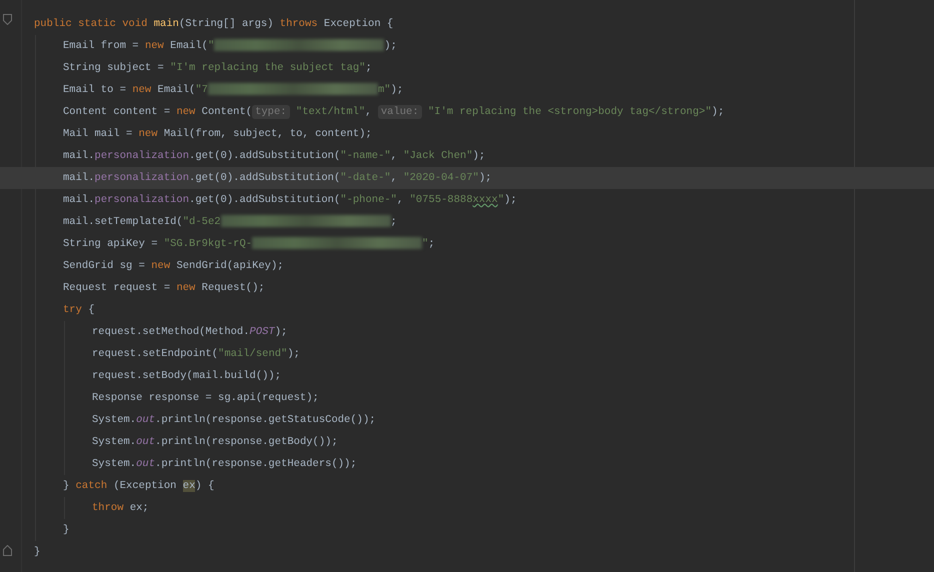 This screenshot has height=572, width=934. I want to click on code-text: ) {, so click(204, 486).